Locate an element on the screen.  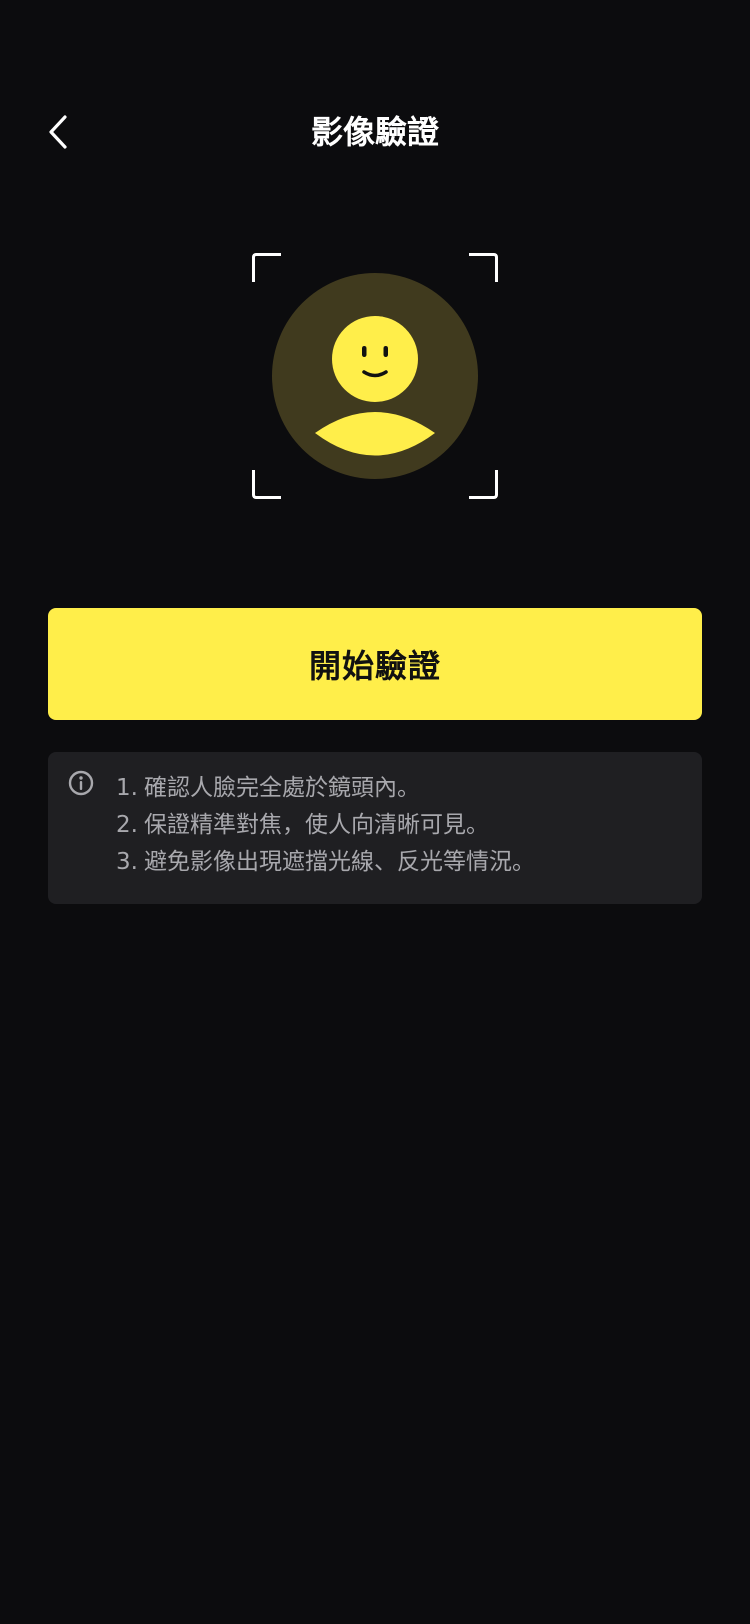
tip-text: 確認人臉完全處於鏡頭內。 is located at coordinates (282, 788).